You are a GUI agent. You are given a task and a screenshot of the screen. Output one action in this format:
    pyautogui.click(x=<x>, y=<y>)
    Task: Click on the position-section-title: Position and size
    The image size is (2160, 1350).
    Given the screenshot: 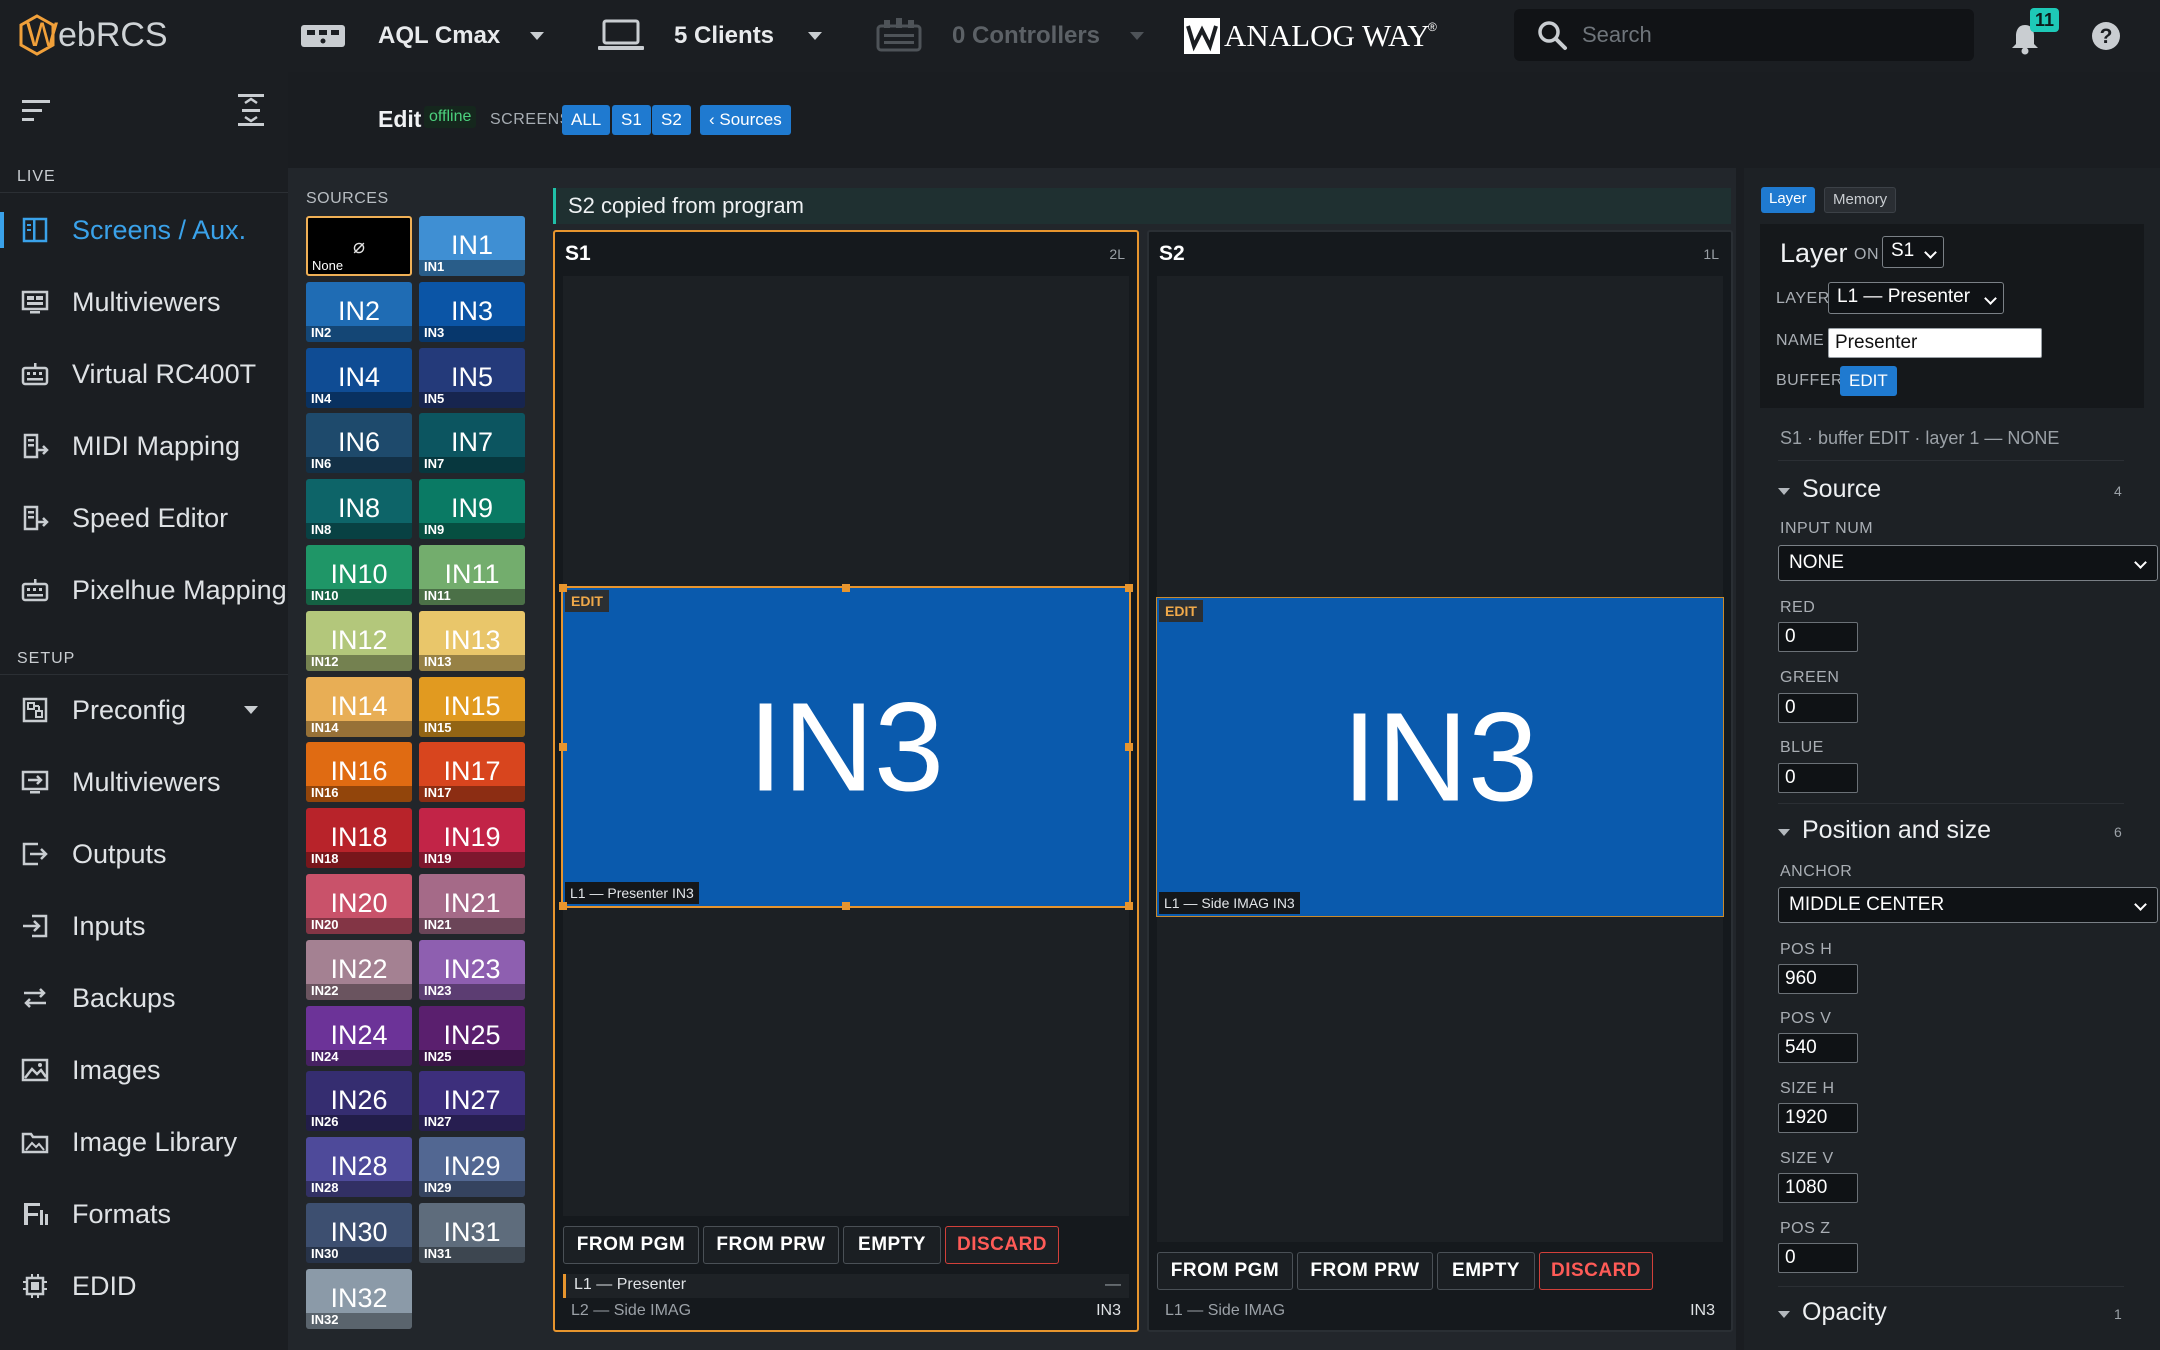 What is the action you would take?
    pyautogui.click(x=1896, y=830)
    